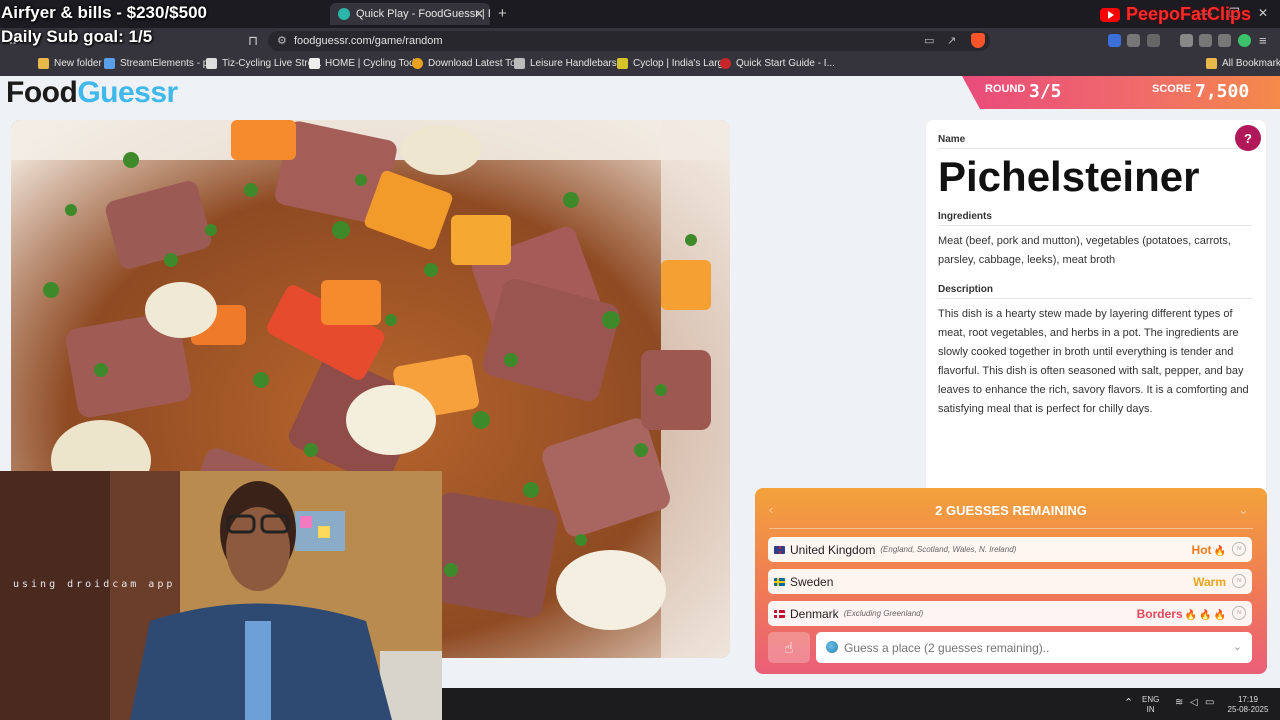 The height and width of the screenshot is (720, 1280). What do you see at coordinates (951, 40) in the screenshot?
I see `share-icon: ↗` at bounding box center [951, 40].